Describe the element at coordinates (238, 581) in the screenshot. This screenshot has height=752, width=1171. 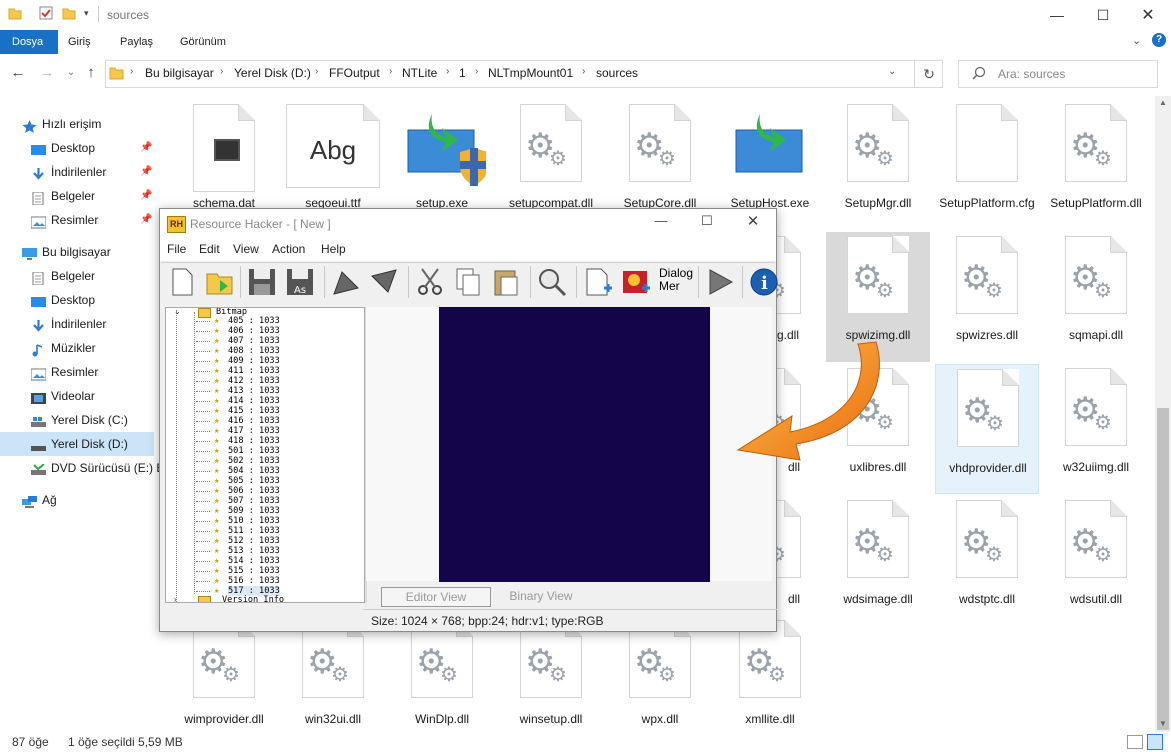
I see `tree-node-bitmap-item: ★ 516 : 1033` at that location.